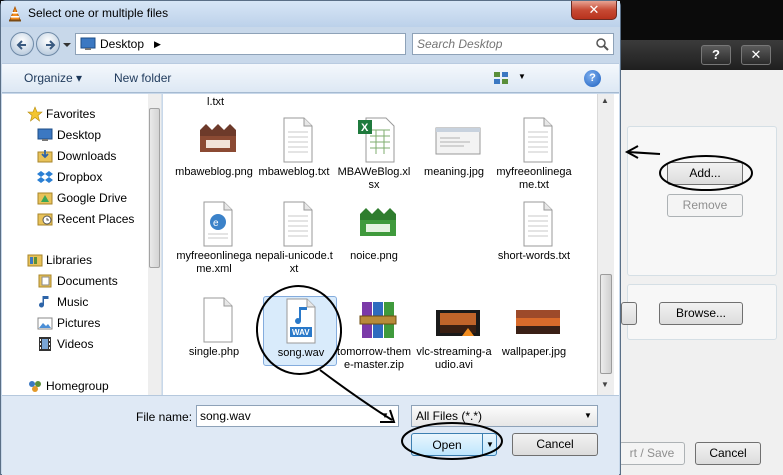  I want to click on open-button: Open ▼, so click(454, 444).